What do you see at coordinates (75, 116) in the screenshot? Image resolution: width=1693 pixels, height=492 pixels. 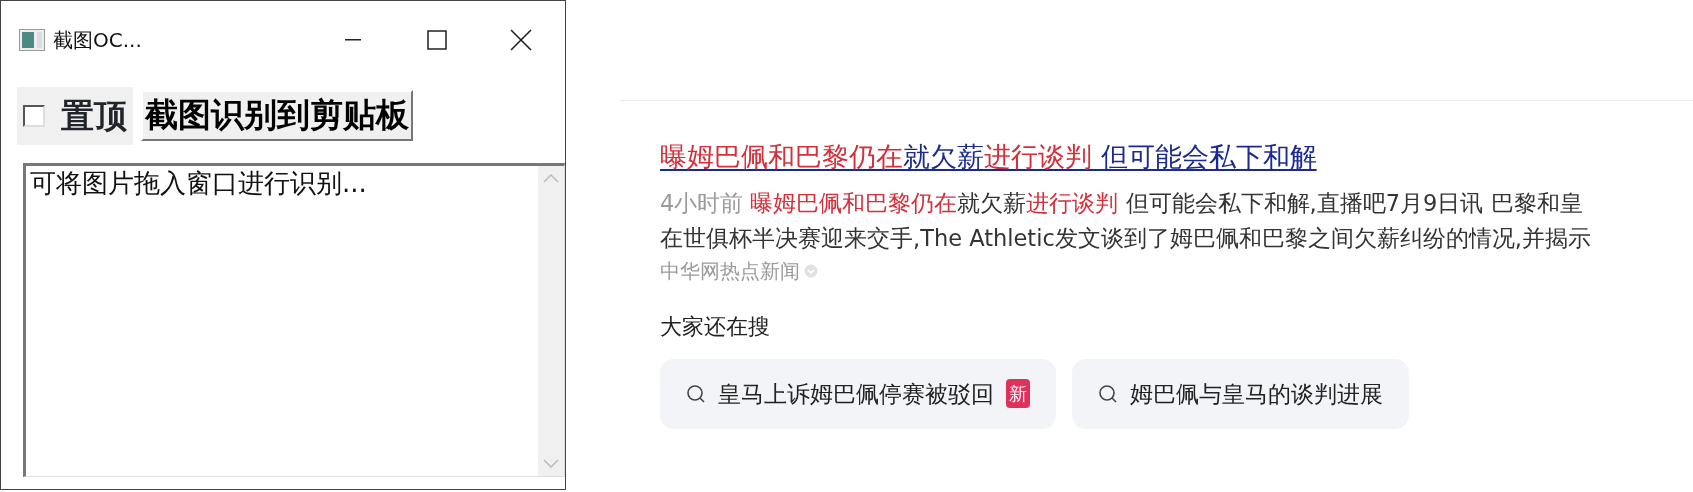 I see `pin-checkbox: 置顶` at bounding box center [75, 116].